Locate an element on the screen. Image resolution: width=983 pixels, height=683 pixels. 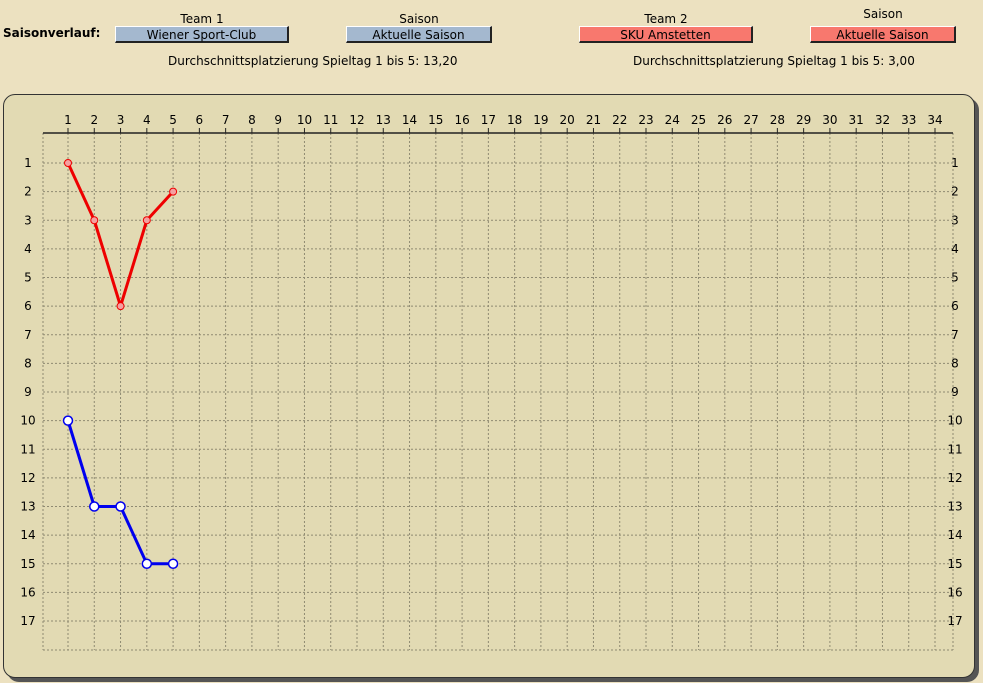
x-tick-label: 16 is located at coordinates (461, 120).